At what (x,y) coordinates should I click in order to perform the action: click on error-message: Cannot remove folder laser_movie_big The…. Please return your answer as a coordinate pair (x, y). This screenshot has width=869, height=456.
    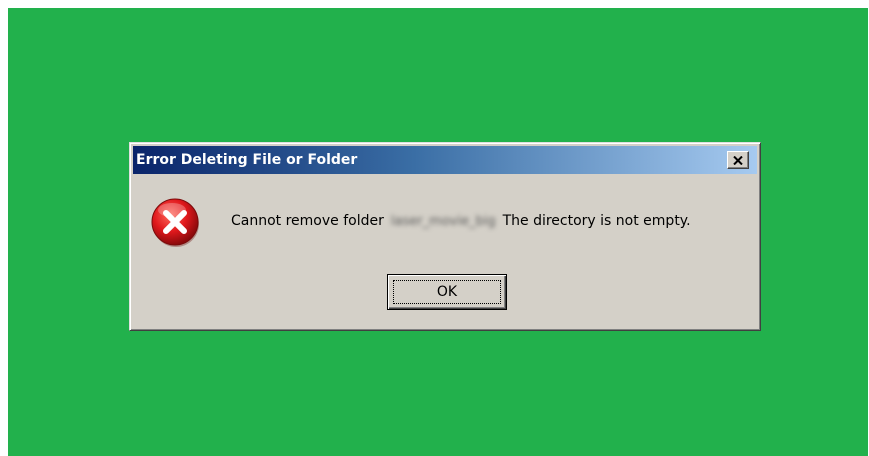
    Looking at the image, I should click on (461, 221).